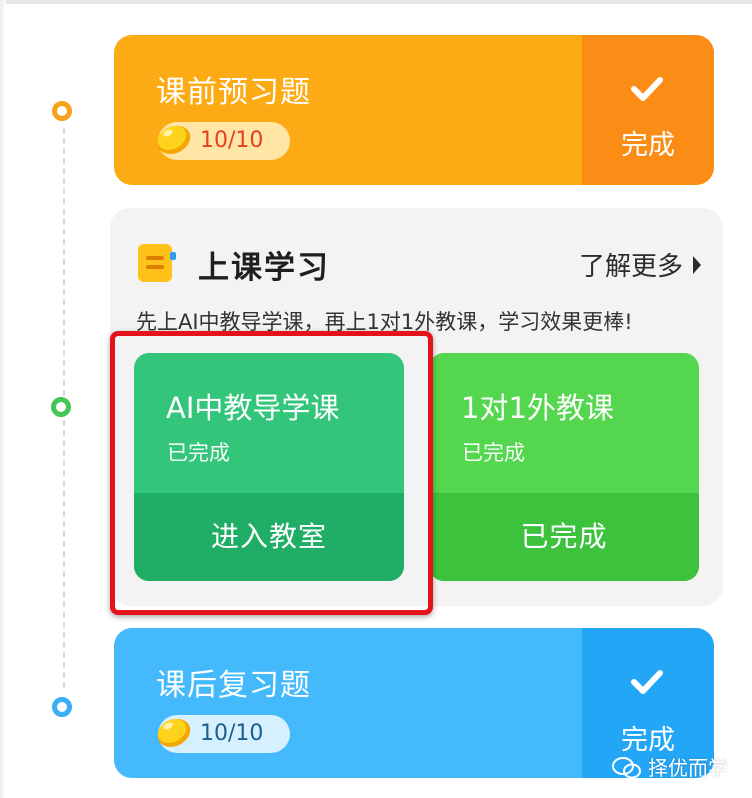 Image resolution: width=752 pixels, height=798 pixels. Describe the element at coordinates (537, 408) in the screenshot. I see `course-name: 1对1外教课` at that location.